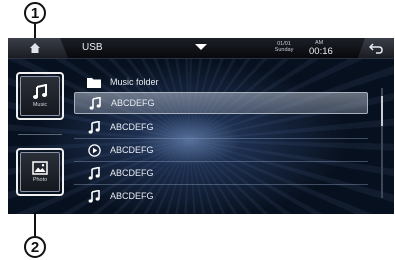  What do you see at coordinates (321, 51) in the screenshot?
I see `clock-time: 00:16` at bounding box center [321, 51].